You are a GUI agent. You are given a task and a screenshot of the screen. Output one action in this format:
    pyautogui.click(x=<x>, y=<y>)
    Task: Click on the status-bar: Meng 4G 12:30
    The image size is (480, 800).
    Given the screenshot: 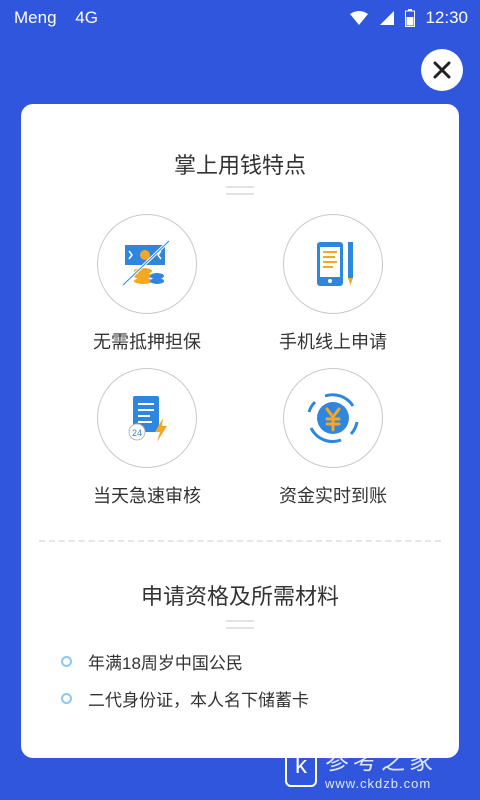 What is the action you would take?
    pyautogui.click(x=240, y=18)
    